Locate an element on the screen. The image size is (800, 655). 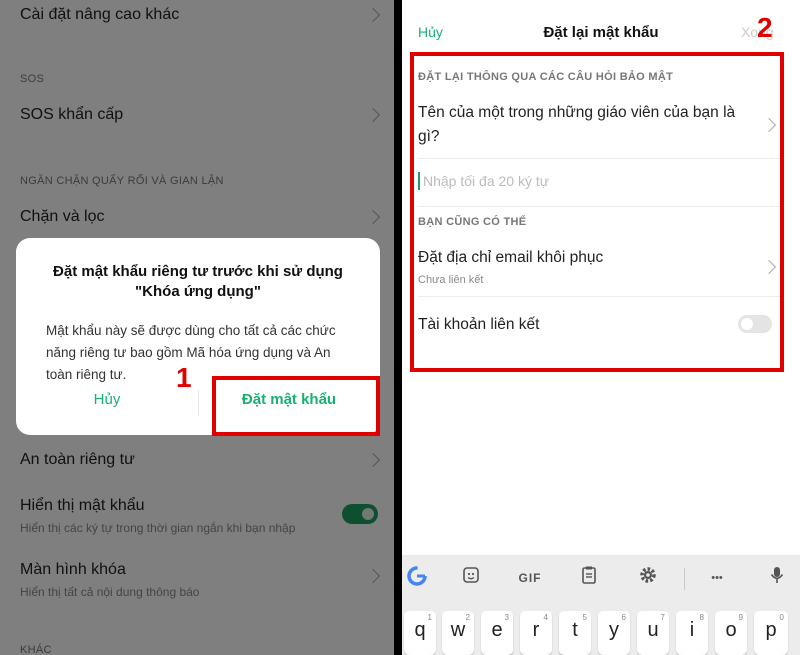
google-icon is located at coordinates (417, 578).